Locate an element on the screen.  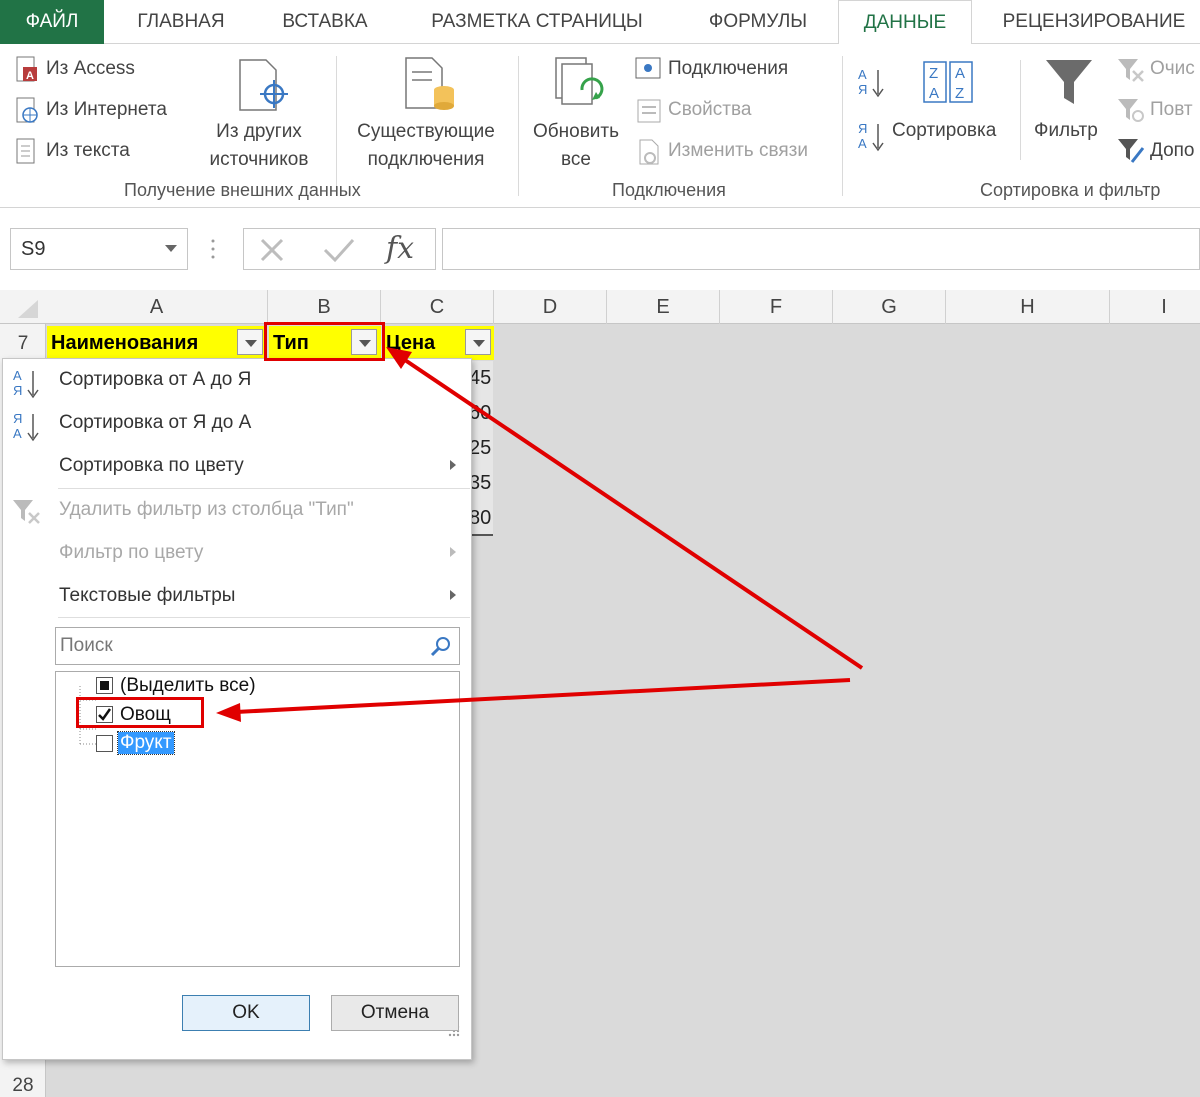
tab-insert: ВСТАВКА is located at coordinates (325, 22).